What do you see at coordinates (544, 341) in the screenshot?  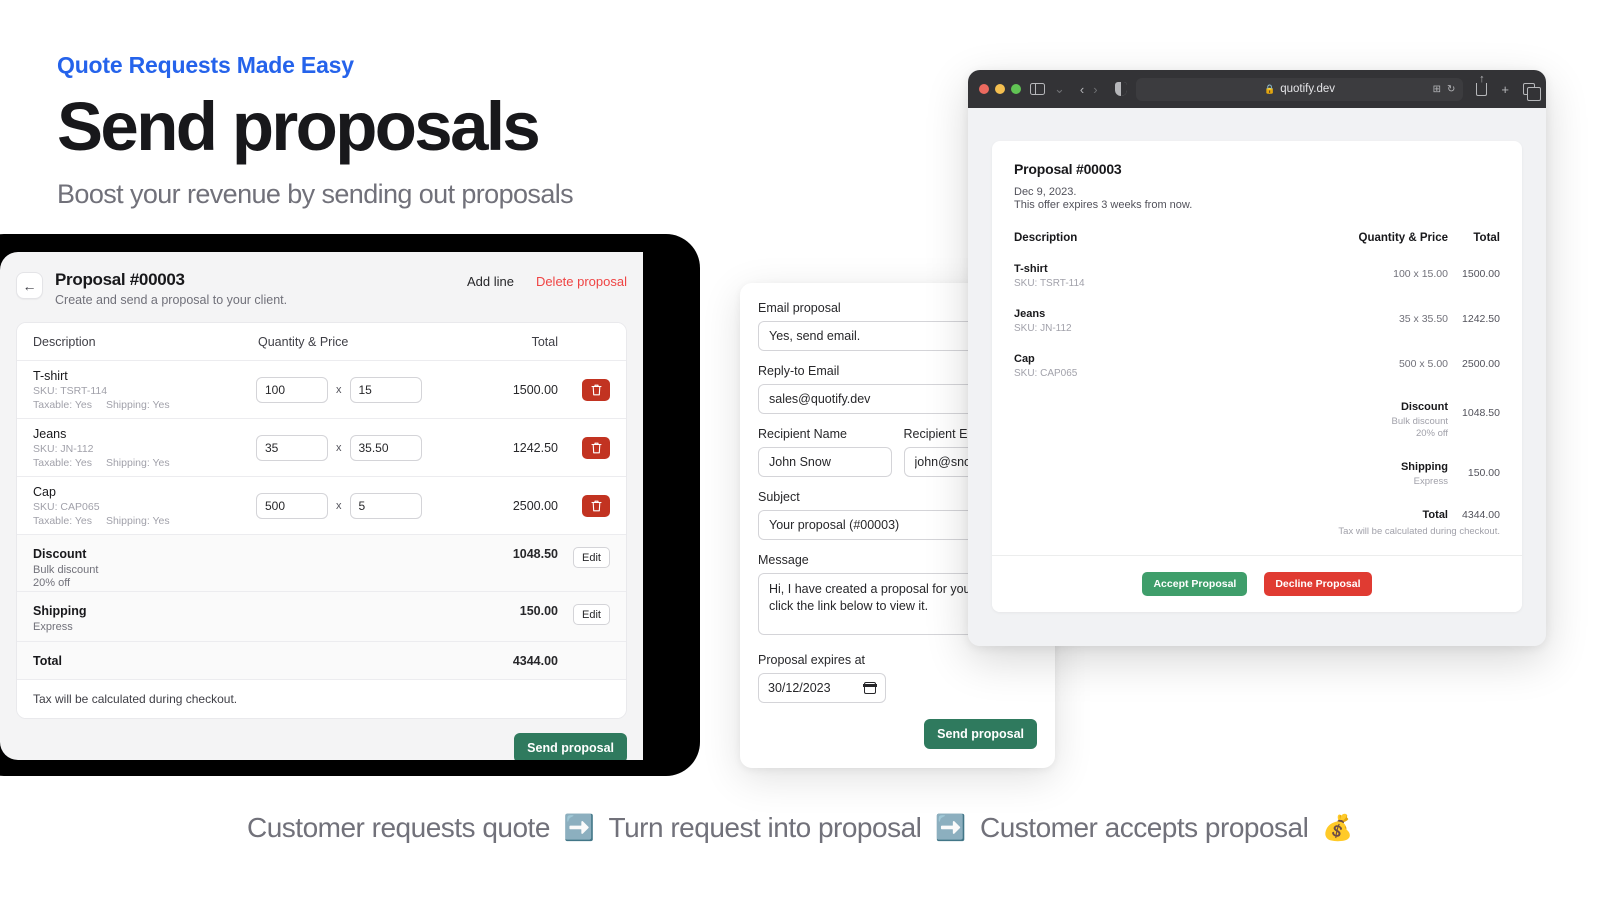 I see `column-header-total: Total` at bounding box center [544, 341].